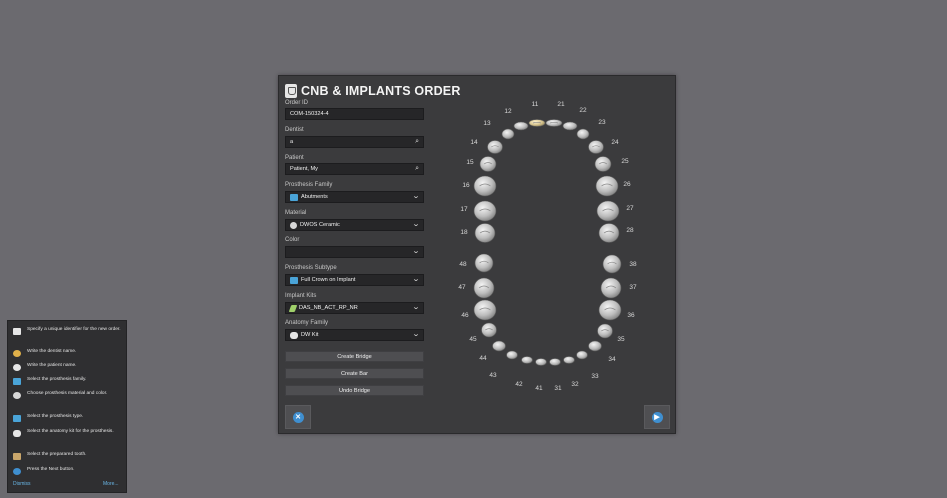  What do you see at coordinates (558, 388) in the screenshot?
I see `tooth-number-label: 31` at bounding box center [558, 388].